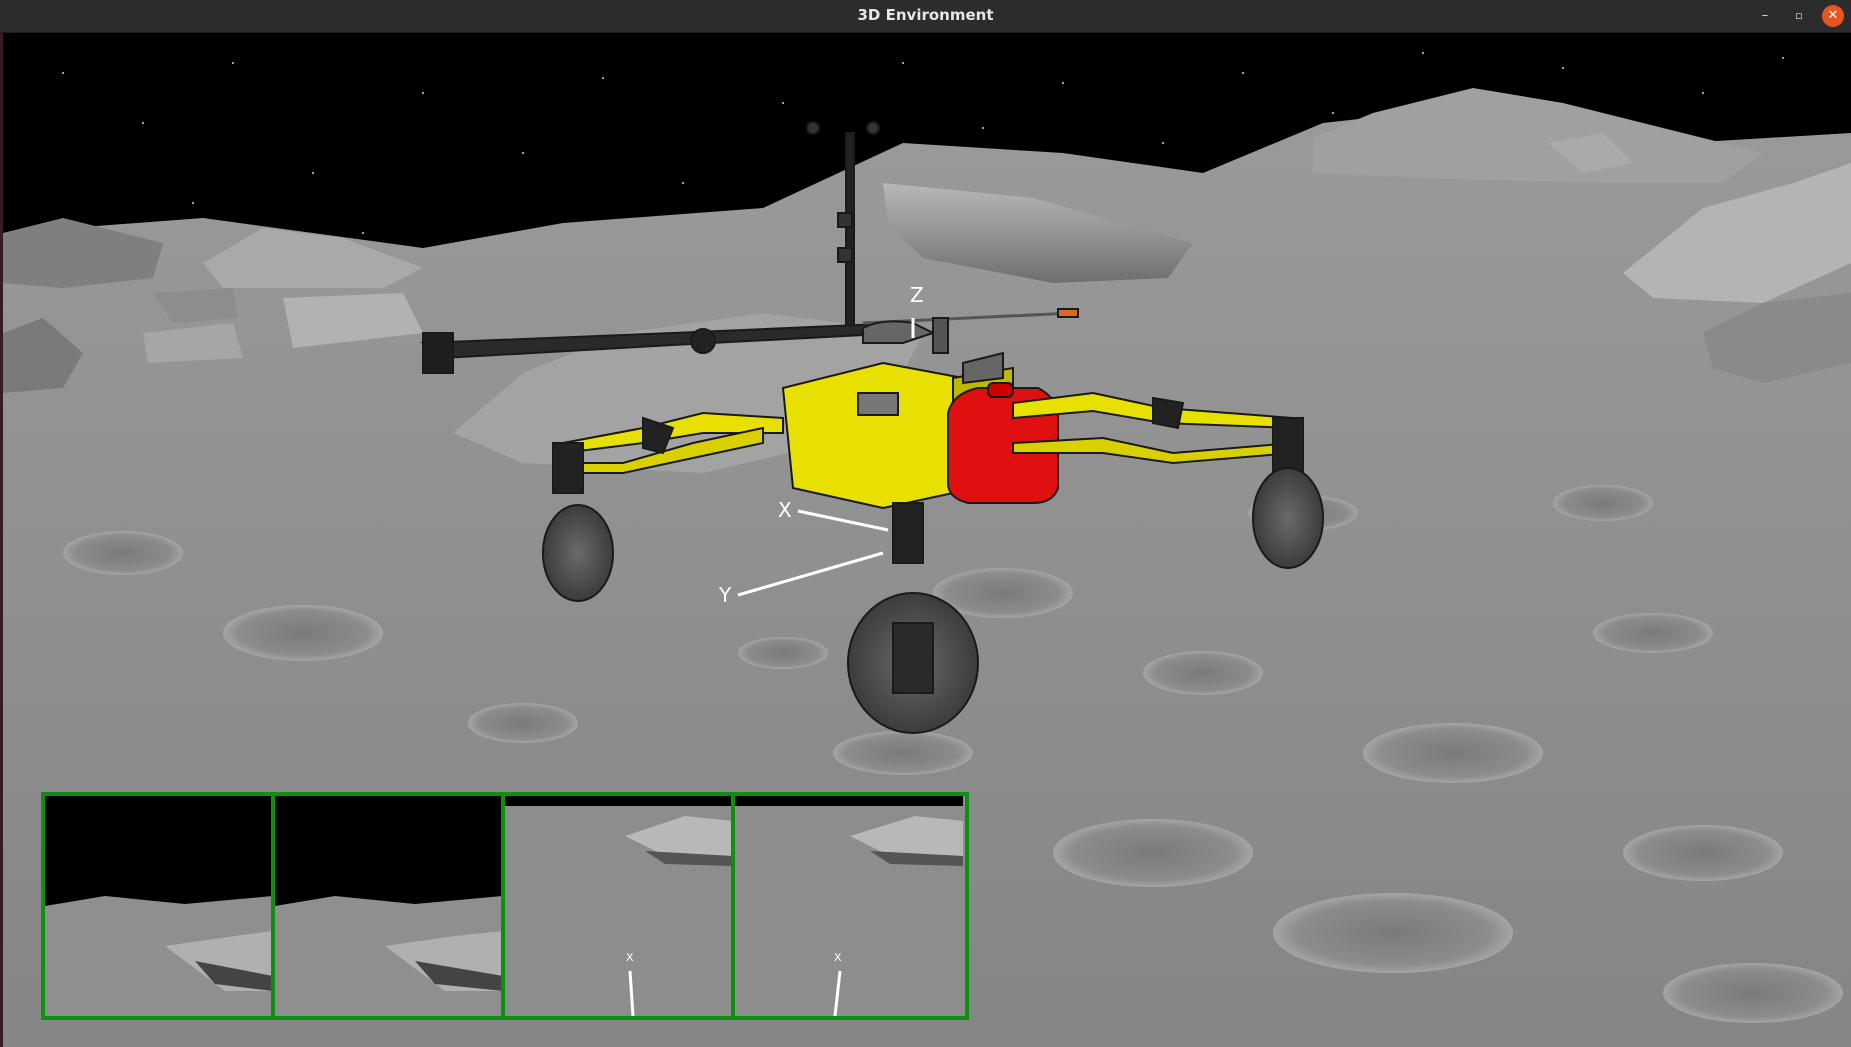 The image size is (1851, 1047). Describe the element at coordinates (630, 957) in the screenshot. I see `camera-3-axis-label: X` at that location.